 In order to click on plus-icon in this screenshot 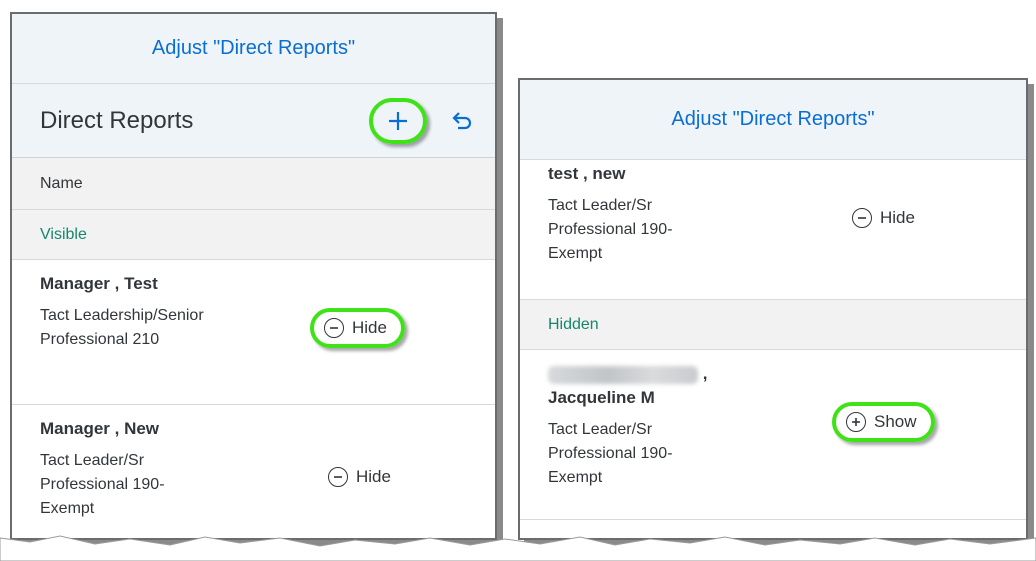, I will do `click(398, 120)`.